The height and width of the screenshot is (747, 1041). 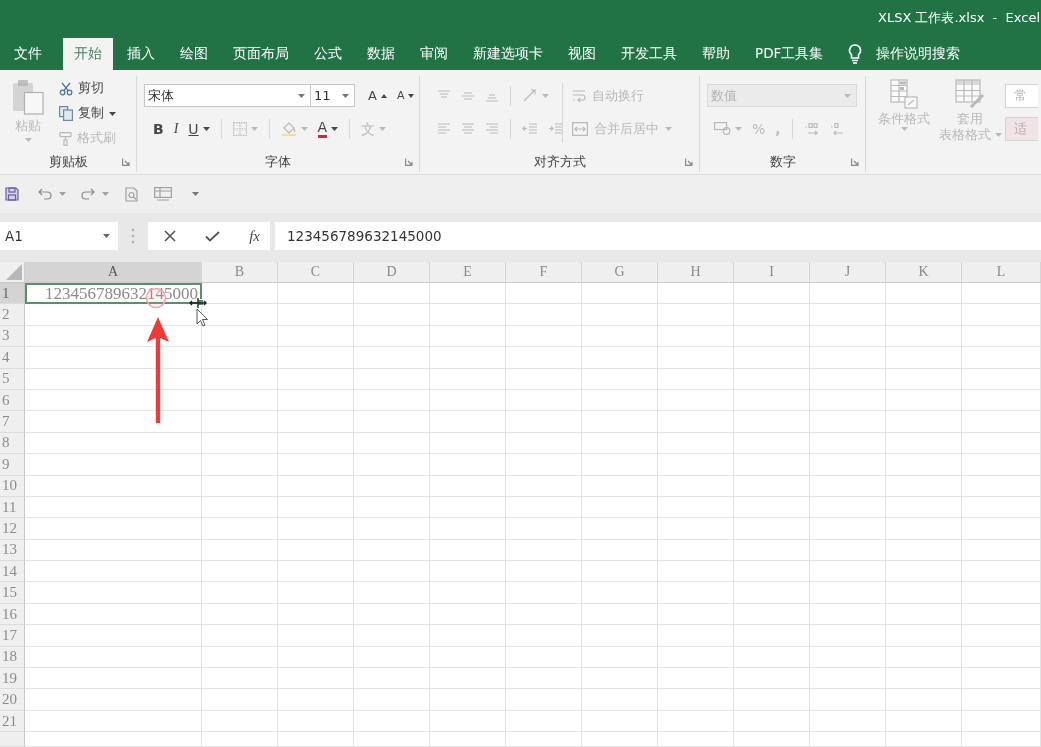 What do you see at coordinates (620, 272) in the screenshot?
I see `column-header: G` at bounding box center [620, 272].